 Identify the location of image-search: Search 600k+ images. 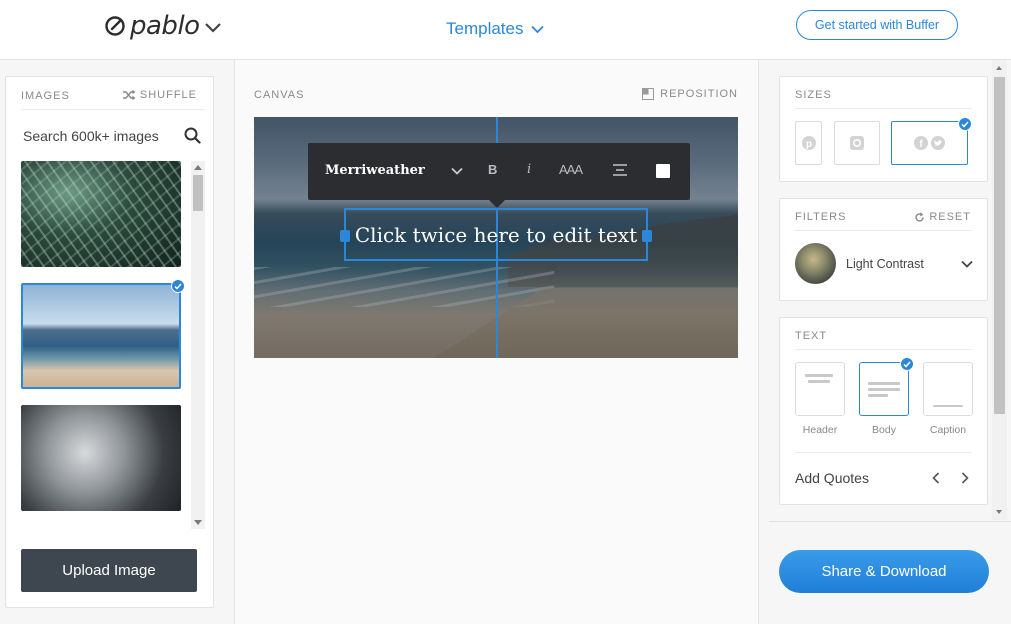
(112, 135).